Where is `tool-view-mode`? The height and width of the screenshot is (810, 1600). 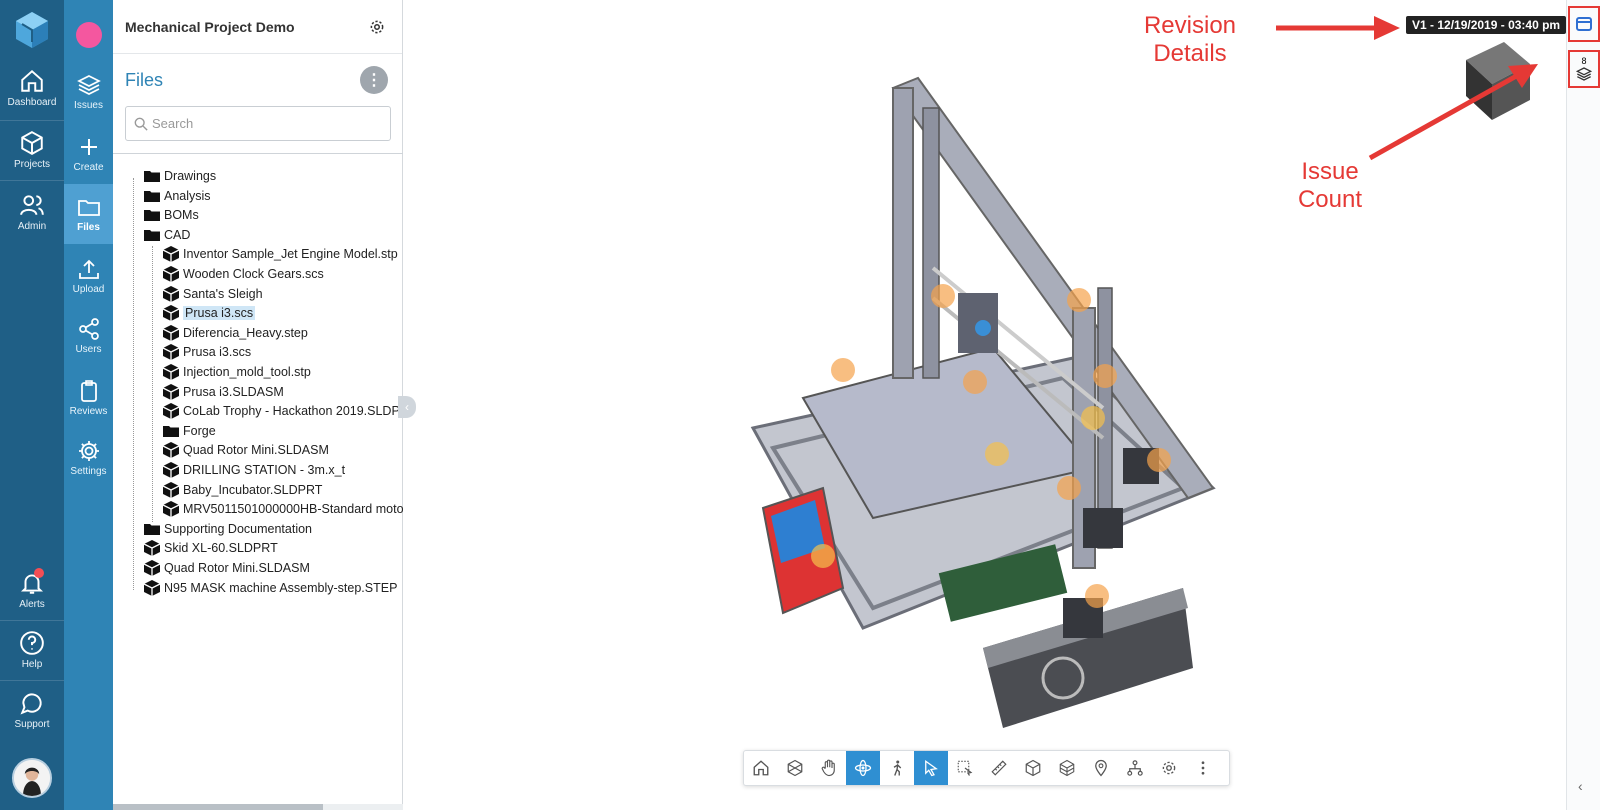
tool-view-mode is located at coordinates (795, 768).